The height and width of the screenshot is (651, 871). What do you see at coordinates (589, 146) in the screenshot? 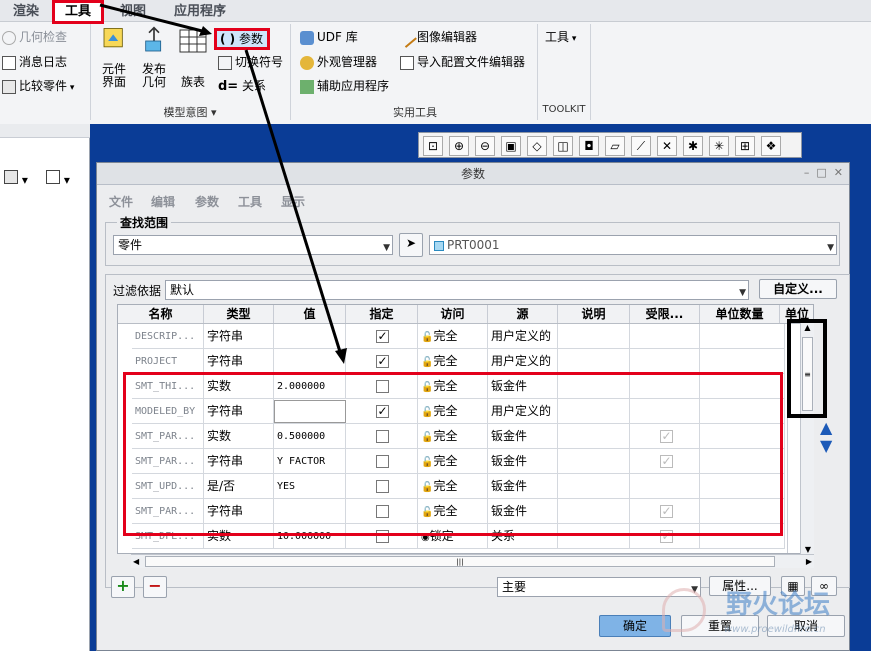
I see `display-style-icon: ◘` at bounding box center [589, 146].